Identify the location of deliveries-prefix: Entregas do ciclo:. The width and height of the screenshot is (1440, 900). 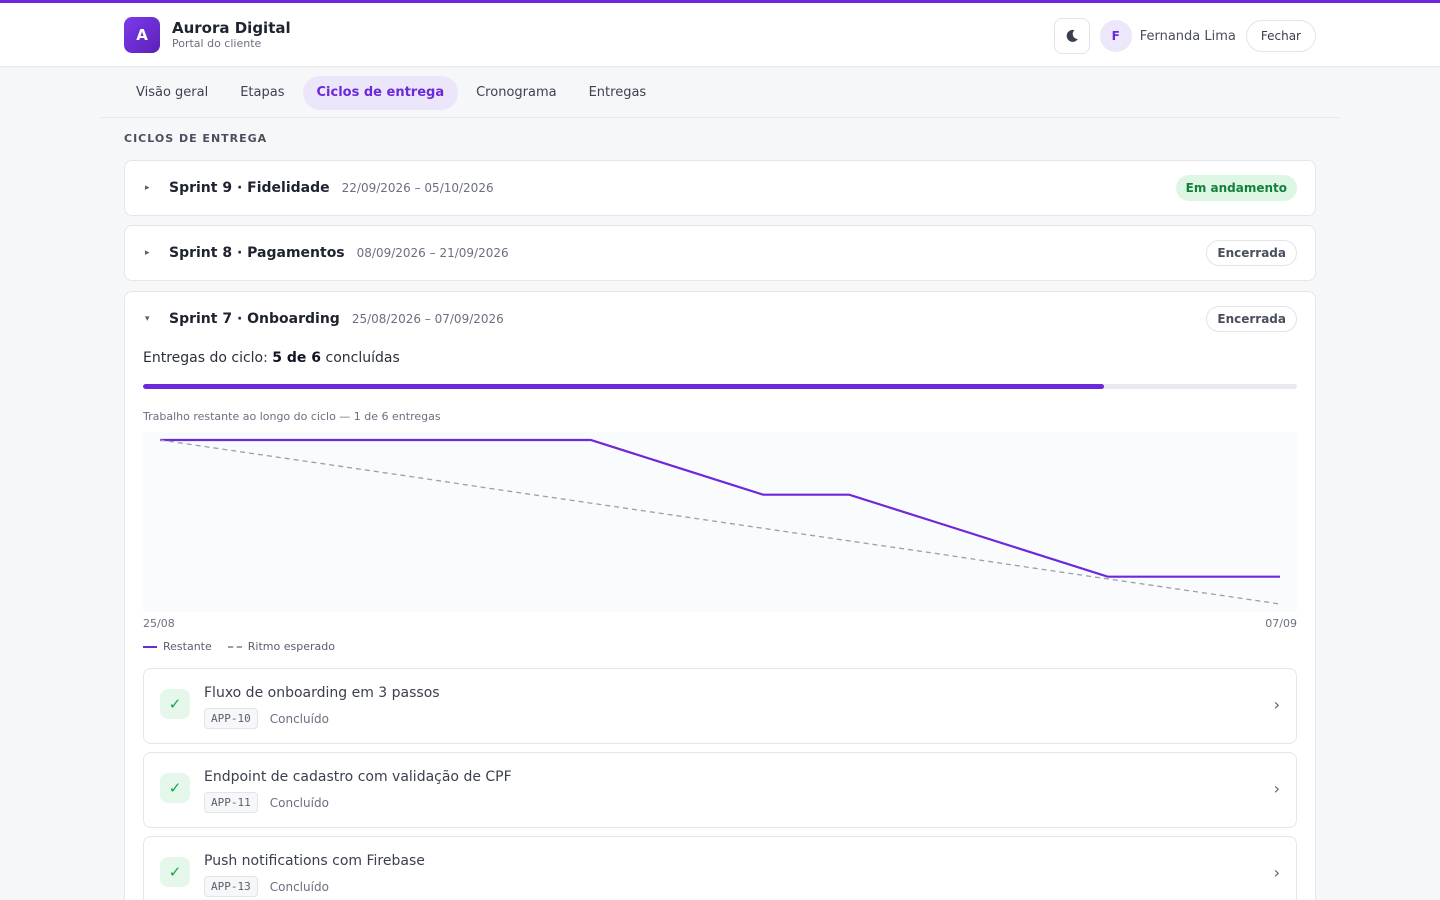
(208, 358).